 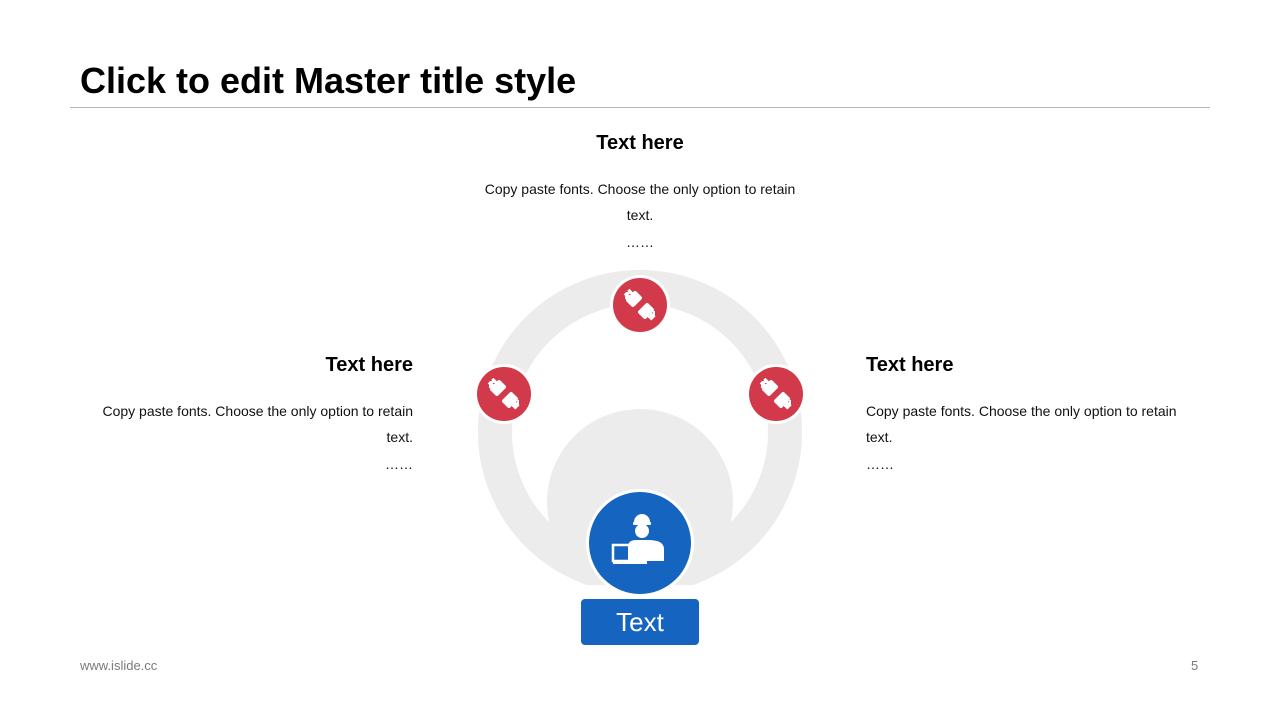 I want to click on right-node, so click(x=776, y=394).